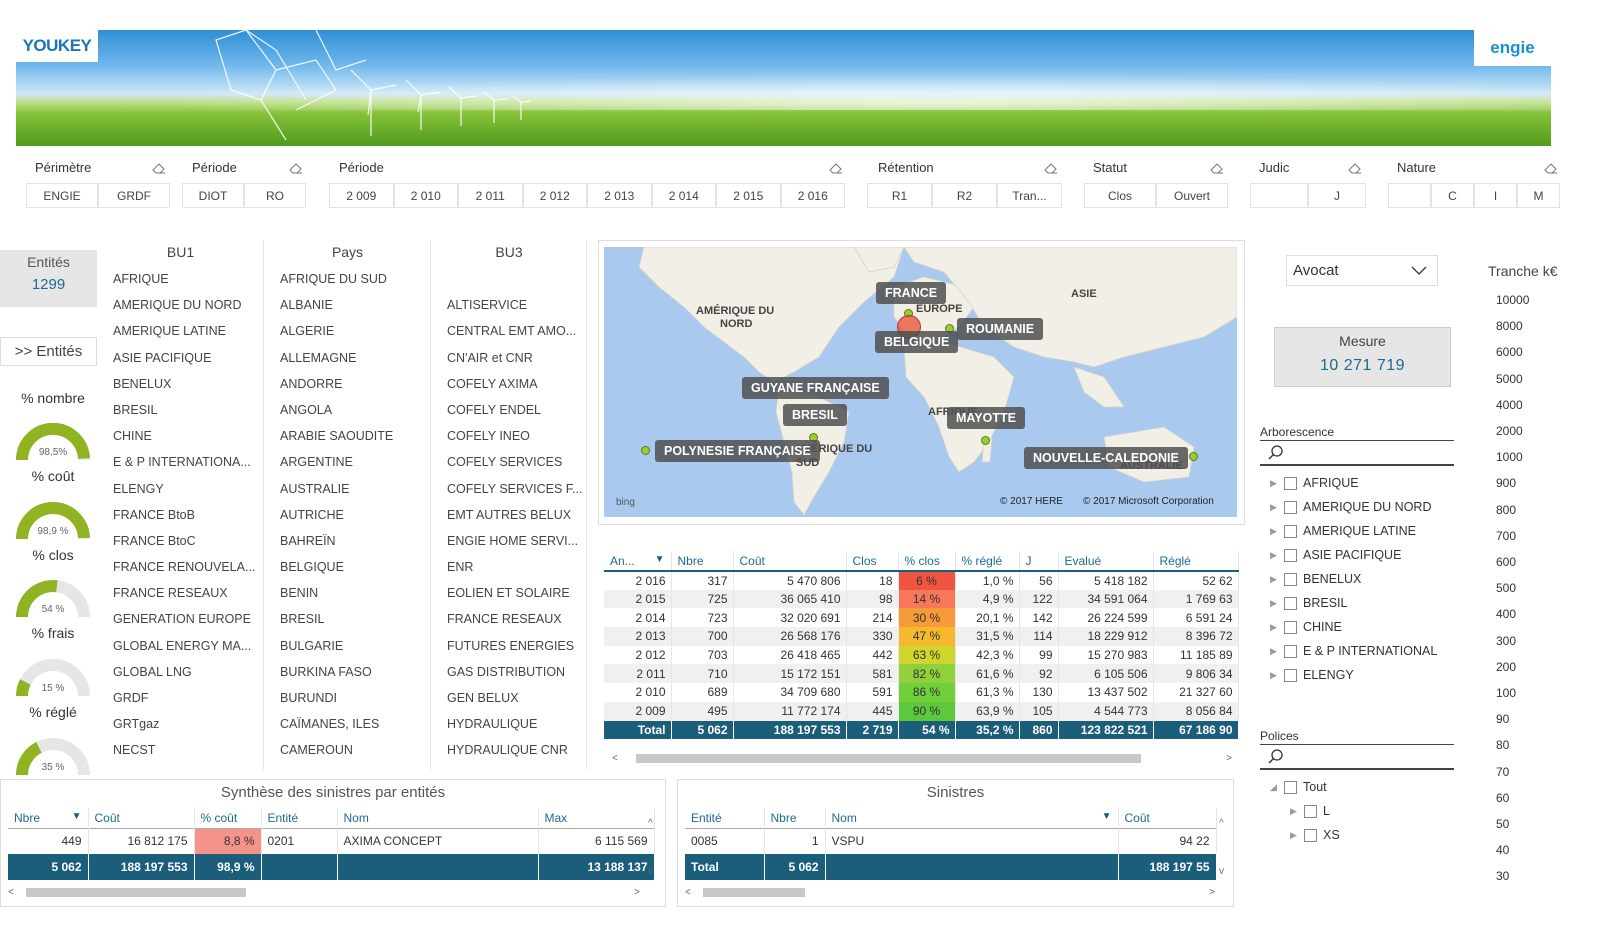  I want to click on column-header: Nom, so click(438, 818).